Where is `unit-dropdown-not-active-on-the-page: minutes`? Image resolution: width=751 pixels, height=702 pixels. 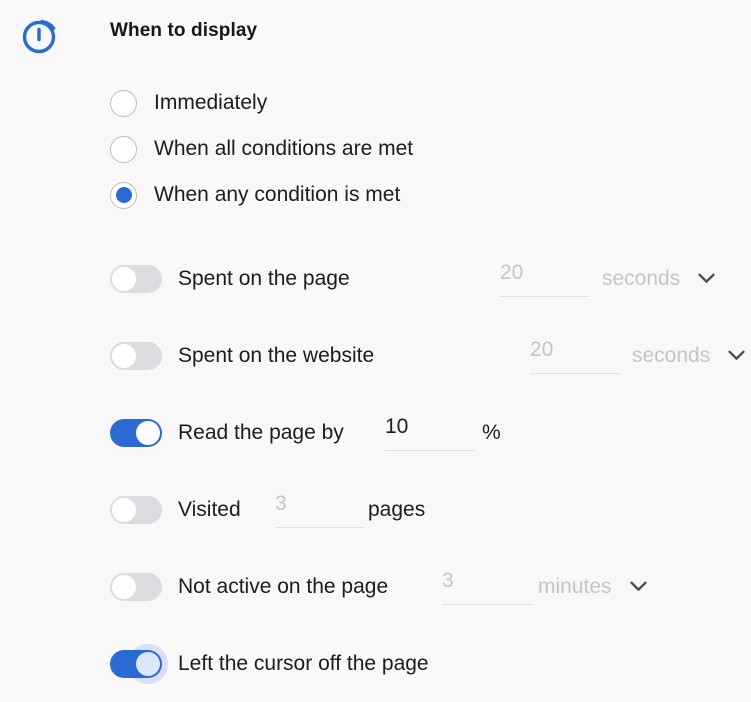 unit-dropdown-not-active-on-the-page: minutes is located at coordinates (592, 587).